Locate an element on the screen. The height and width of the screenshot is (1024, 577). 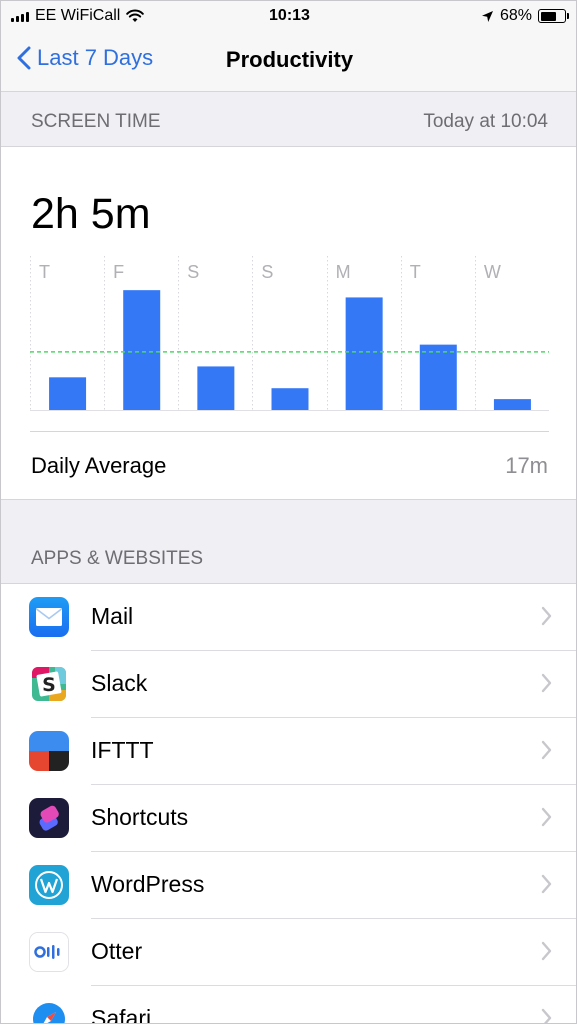
app-row-safari: Safari is located at coordinates (302, 1005).